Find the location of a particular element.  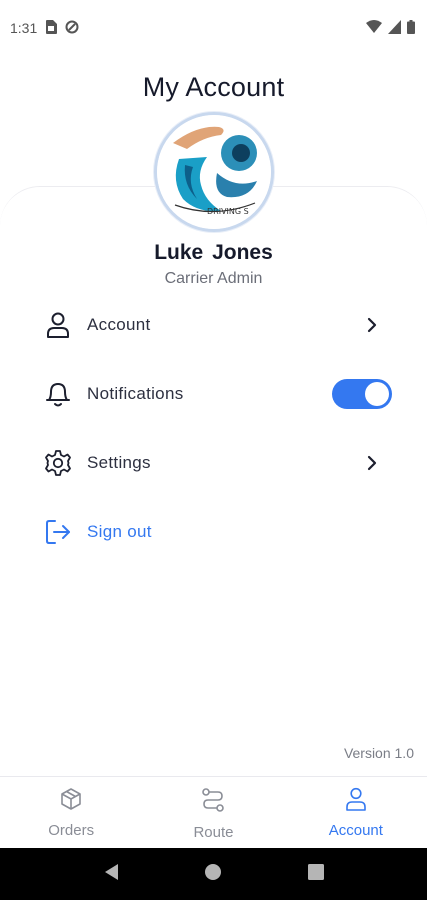

status-left: 1:31 is located at coordinates (44, 28).